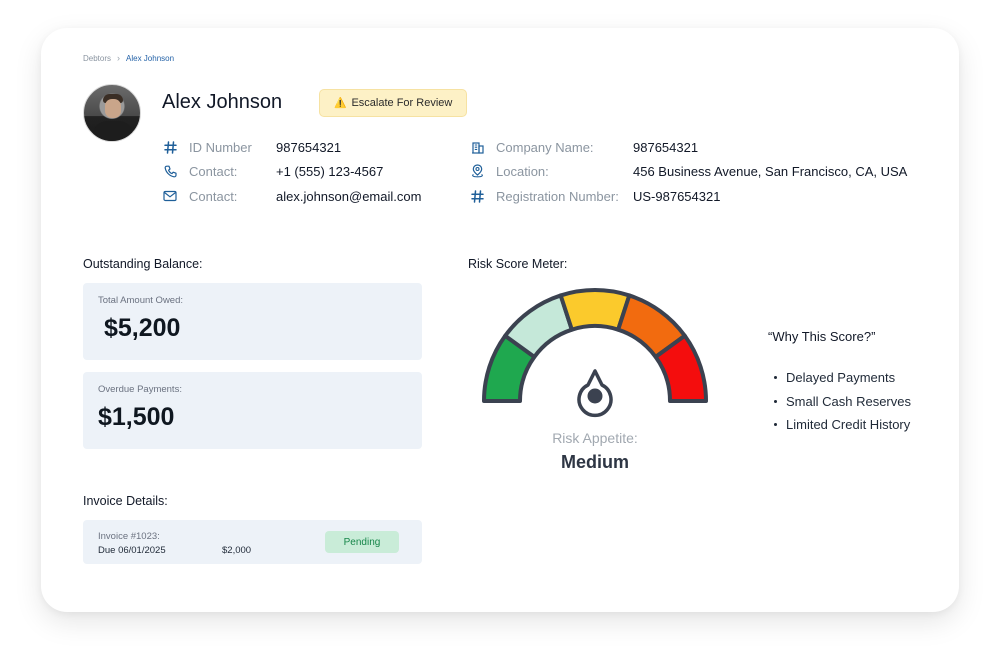  What do you see at coordinates (143, 264) in the screenshot?
I see `outstanding-balance-title: Outstanding Balance:` at bounding box center [143, 264].